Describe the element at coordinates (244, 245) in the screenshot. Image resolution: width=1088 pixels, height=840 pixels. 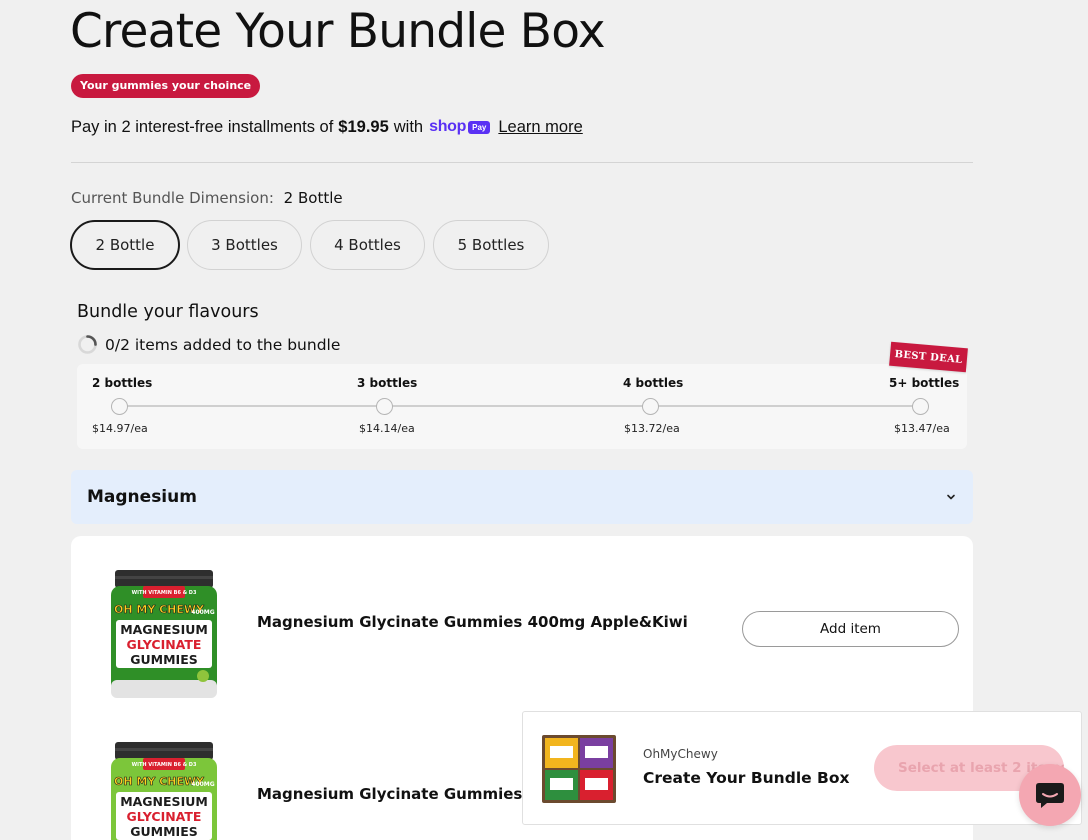
I see `size-option-3-bottles: 3 Bottles` at that location.